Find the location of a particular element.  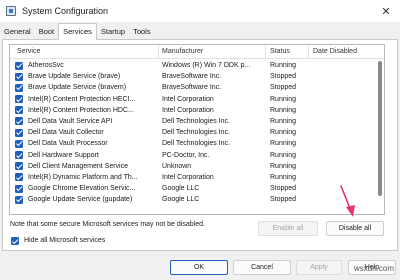

cancel-button: Cancel is located at coordinates (262, 267).